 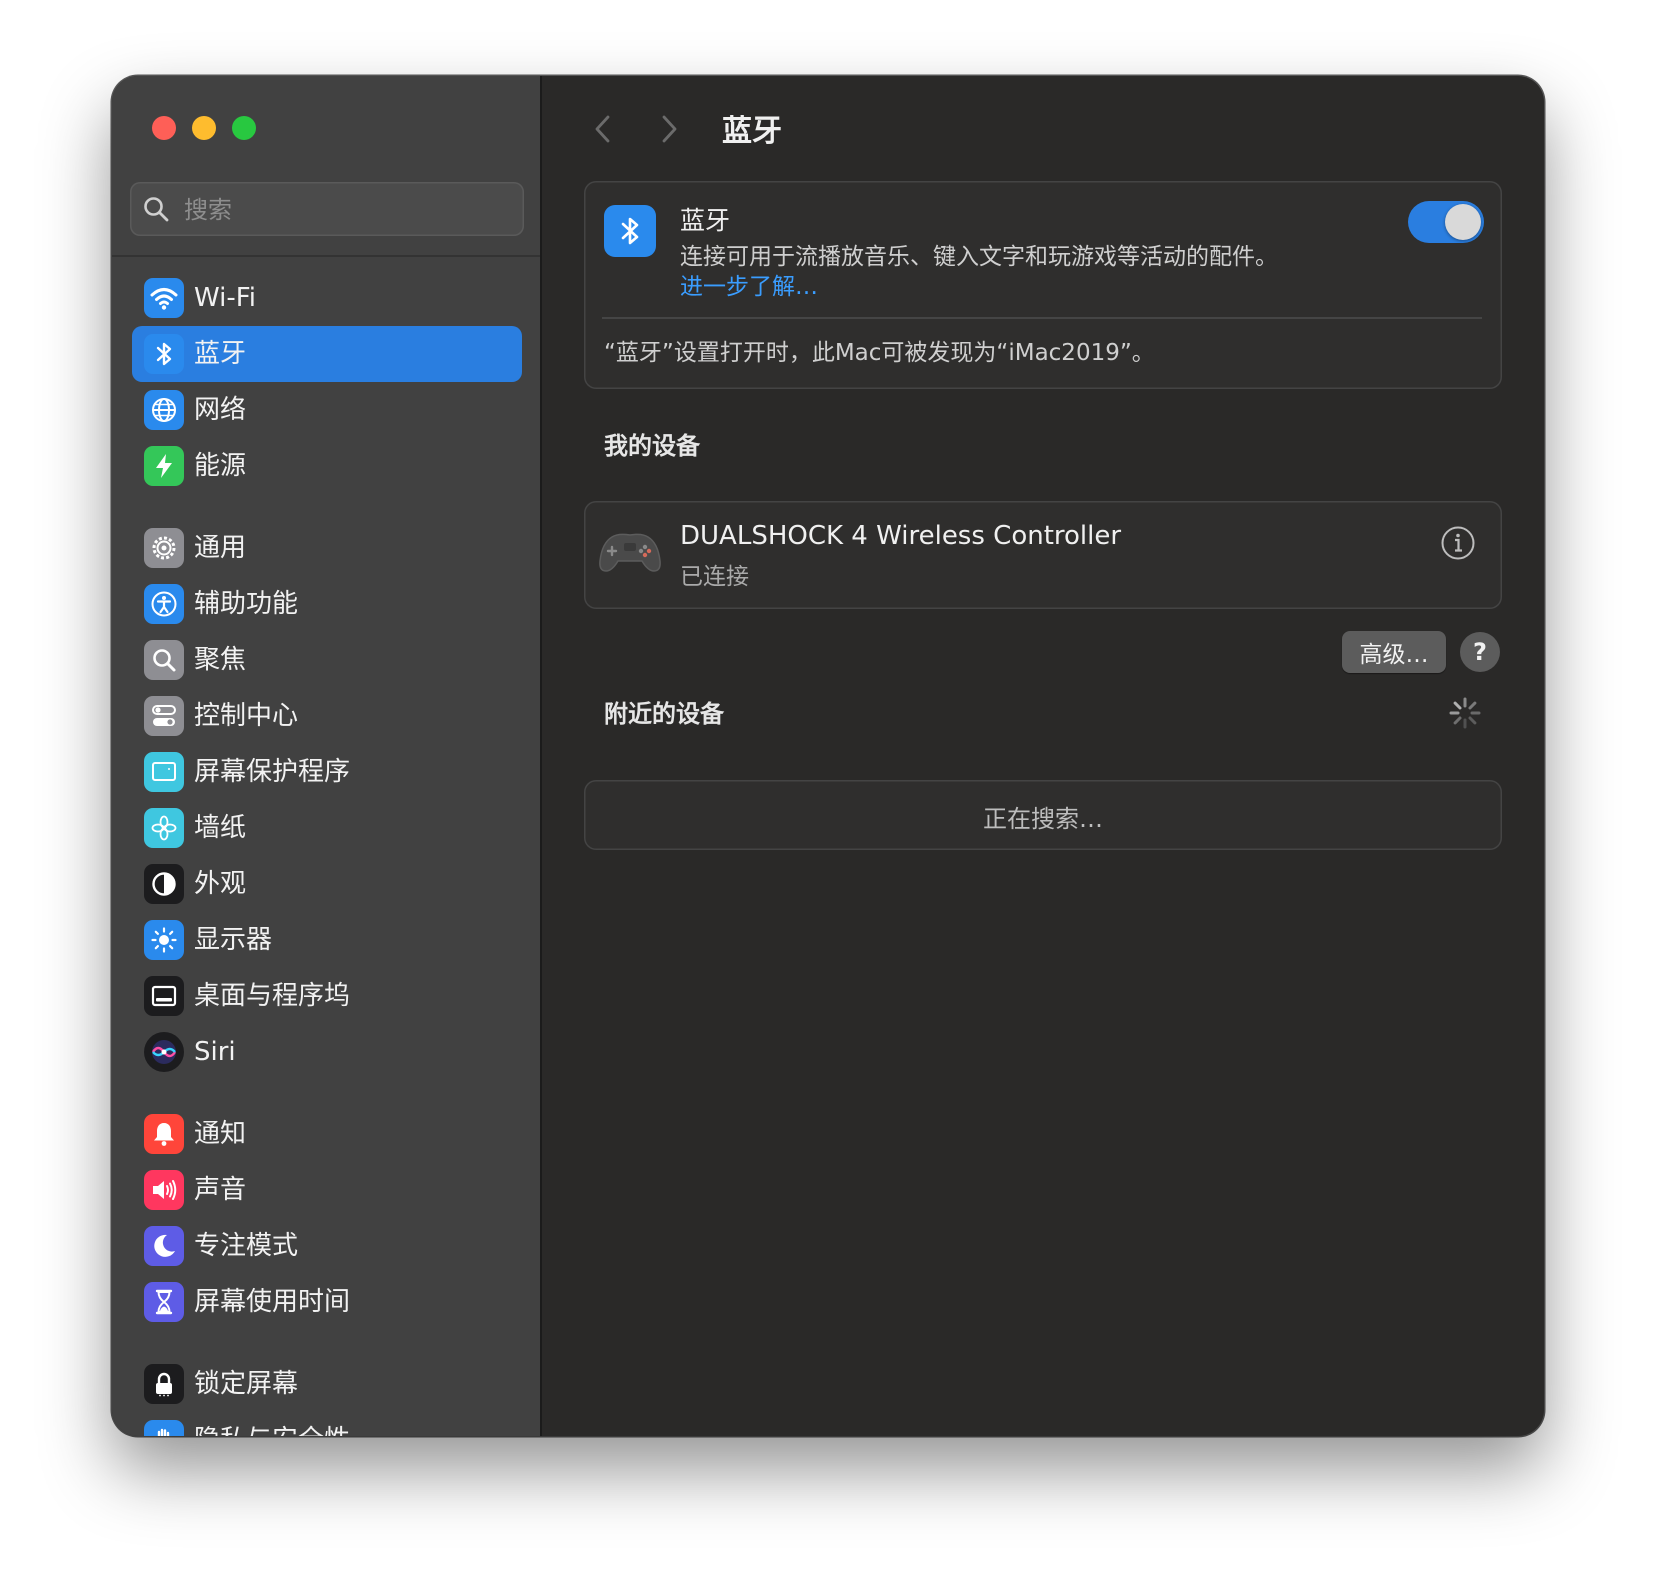 What do you see at coordinates (272, 996) in the screenshot?
I see `sidebar-item-label: 桌面与程序坞` at bounding box center [272, 996].